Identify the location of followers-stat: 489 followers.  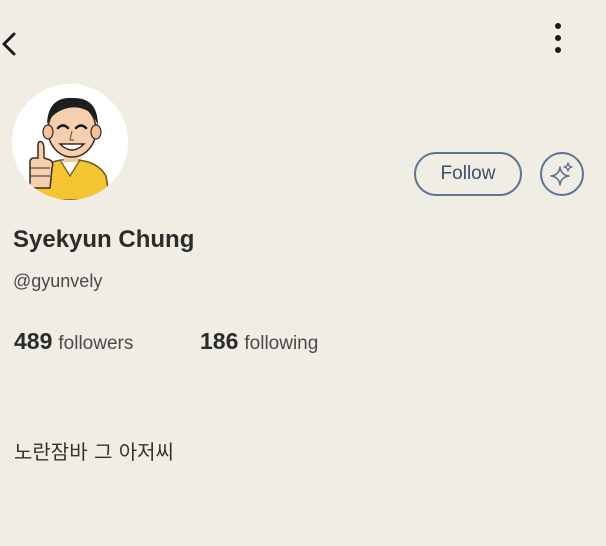
(73, 341).